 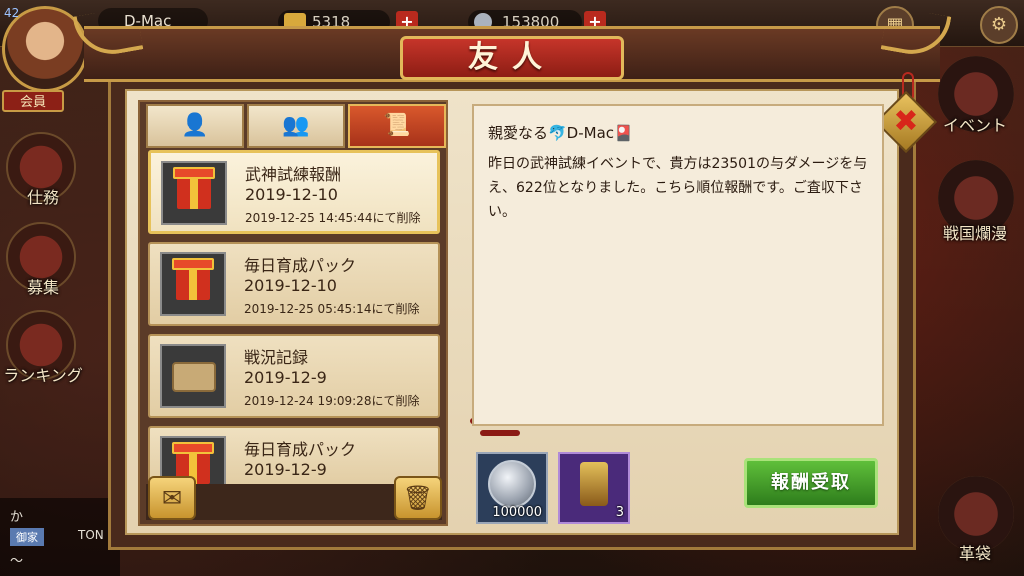 I want to click on friend-clock-icon: 👤, so click(x=195, y=125).